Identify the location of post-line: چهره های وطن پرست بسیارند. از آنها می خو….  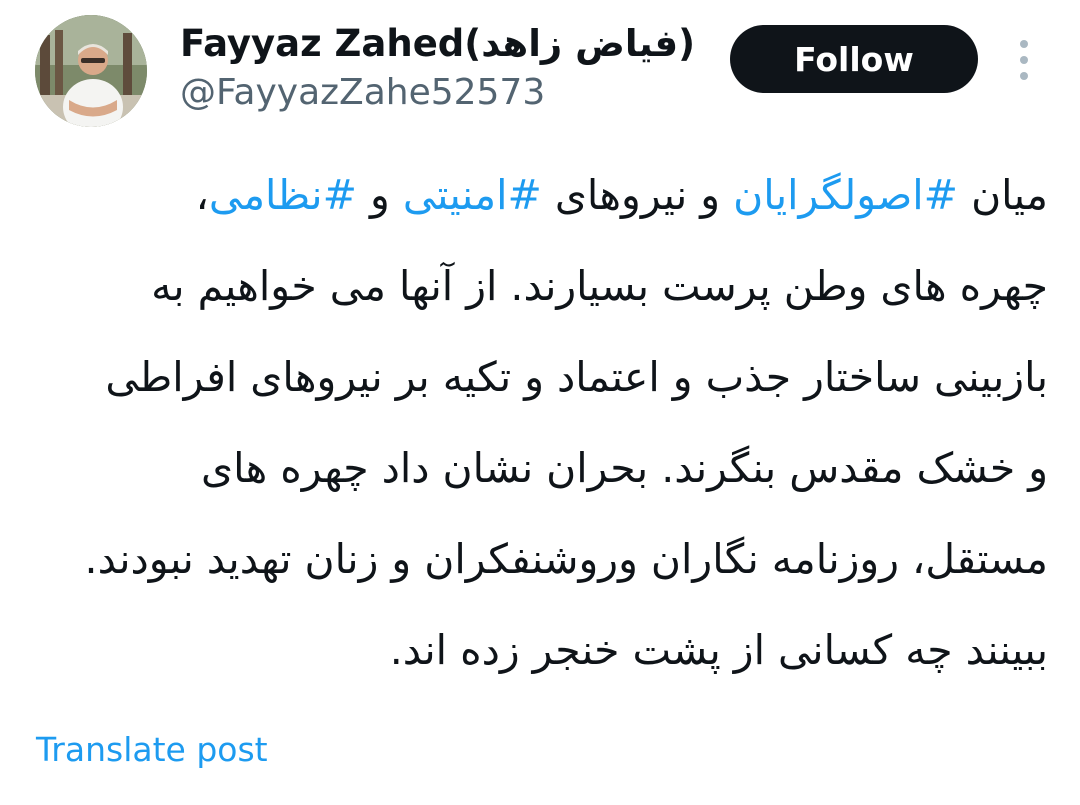
(599, 286).